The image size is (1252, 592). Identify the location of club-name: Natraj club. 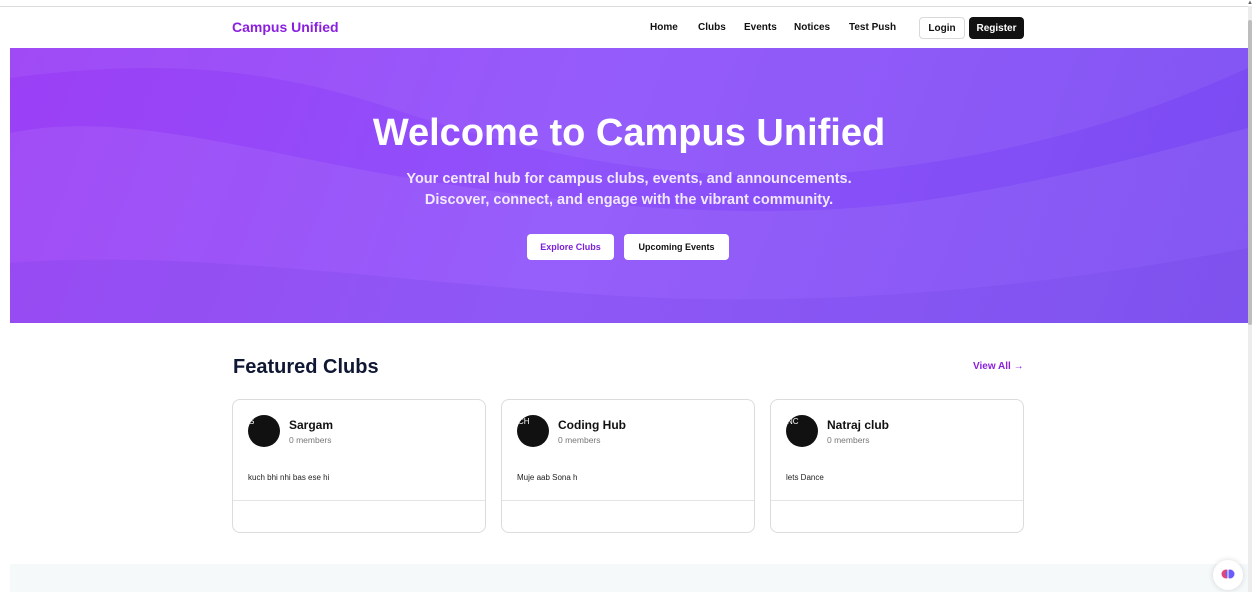
(858, 425).